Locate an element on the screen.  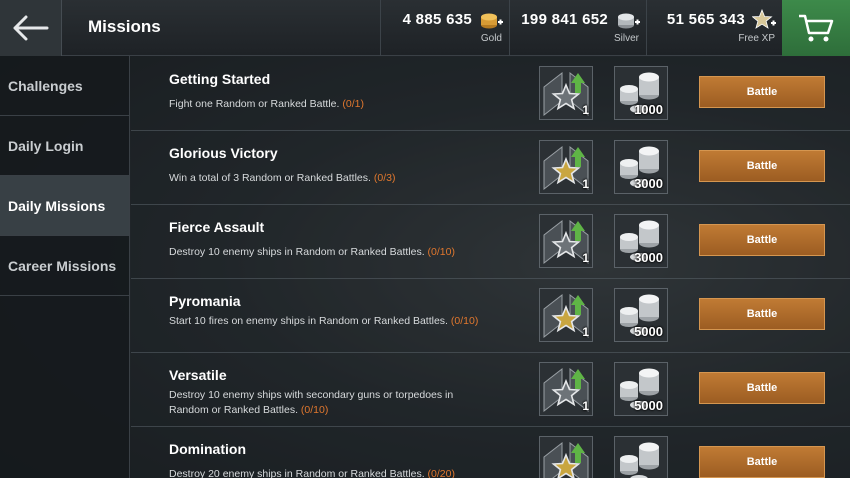
reward-silver-qty: 1000 is located at coordinates (648, 109).